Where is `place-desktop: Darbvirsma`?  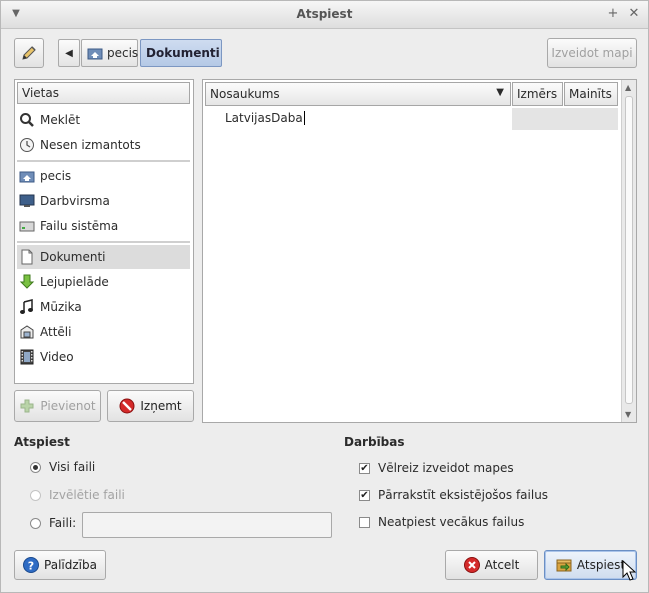
place-desktop: Darbvirsma is located at coordinates (103, 201).